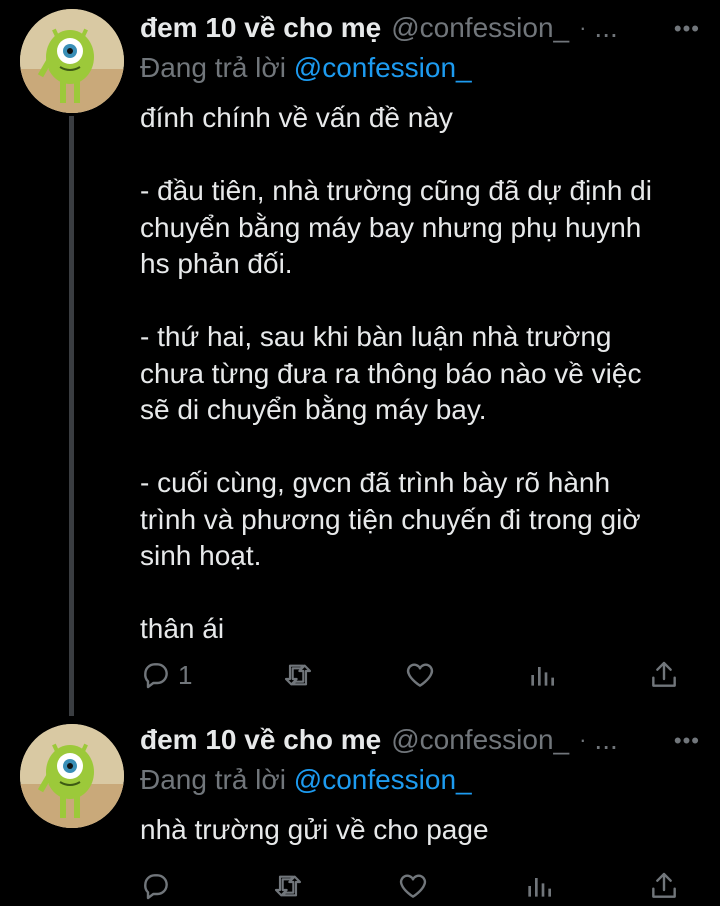  I want to click on text-line: chuyển bằng máy bay nhưng phụ huynh, so click(391, 227).